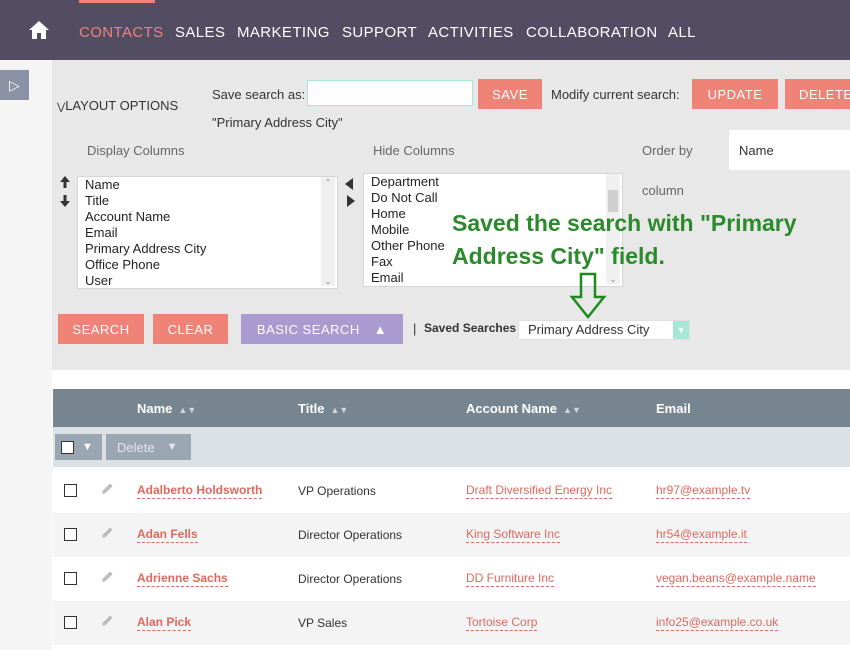  Describe the element at coordinates (65, 203) in the screenshot. I see `move-down-arrow-icon` at that location.